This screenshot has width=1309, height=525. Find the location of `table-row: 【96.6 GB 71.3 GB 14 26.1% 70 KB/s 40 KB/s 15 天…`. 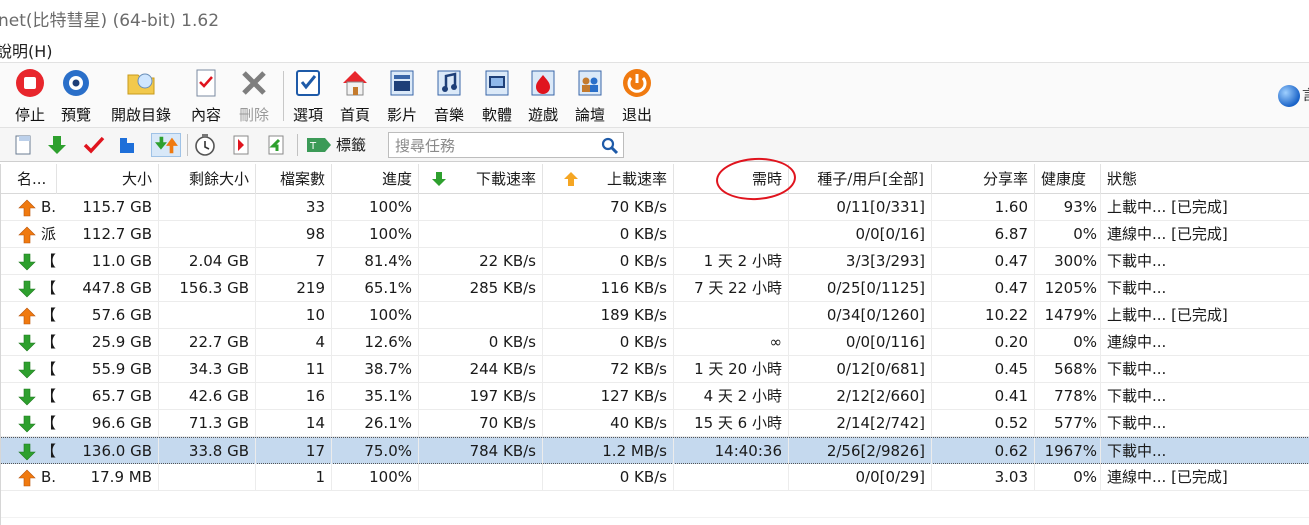

table-row: 【96.6 GB 71.3 GB 14 26.1% 70 KB/s 40 KB/s 15 天… is located at coordinates (655, 423).